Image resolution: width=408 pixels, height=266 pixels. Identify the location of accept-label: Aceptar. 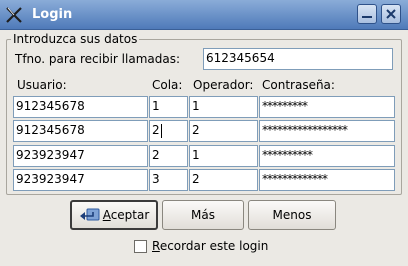
(126, 215).